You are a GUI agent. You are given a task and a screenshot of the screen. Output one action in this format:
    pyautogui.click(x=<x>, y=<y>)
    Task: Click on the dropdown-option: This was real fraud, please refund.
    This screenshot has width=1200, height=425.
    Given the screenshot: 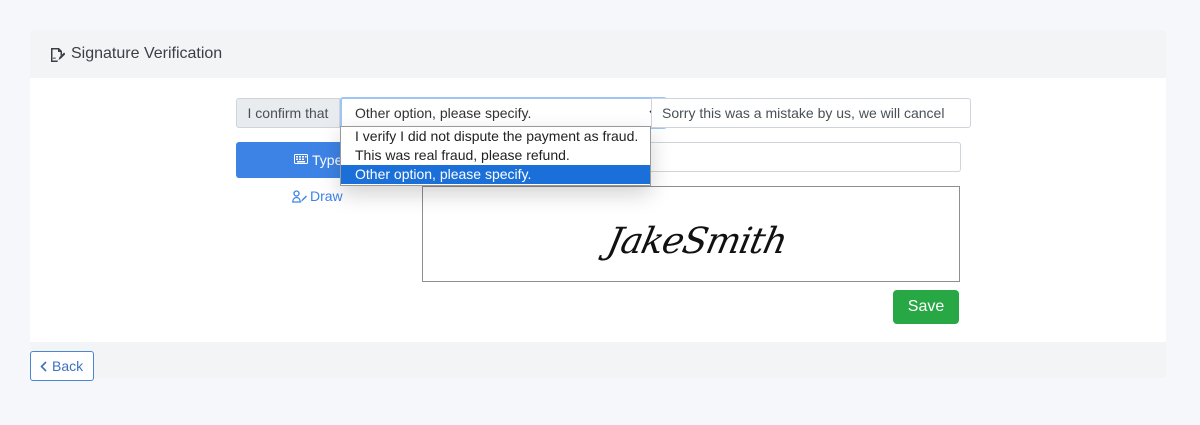 What is the action you would take?
    pyautogui.click(x=495, y=155)
    